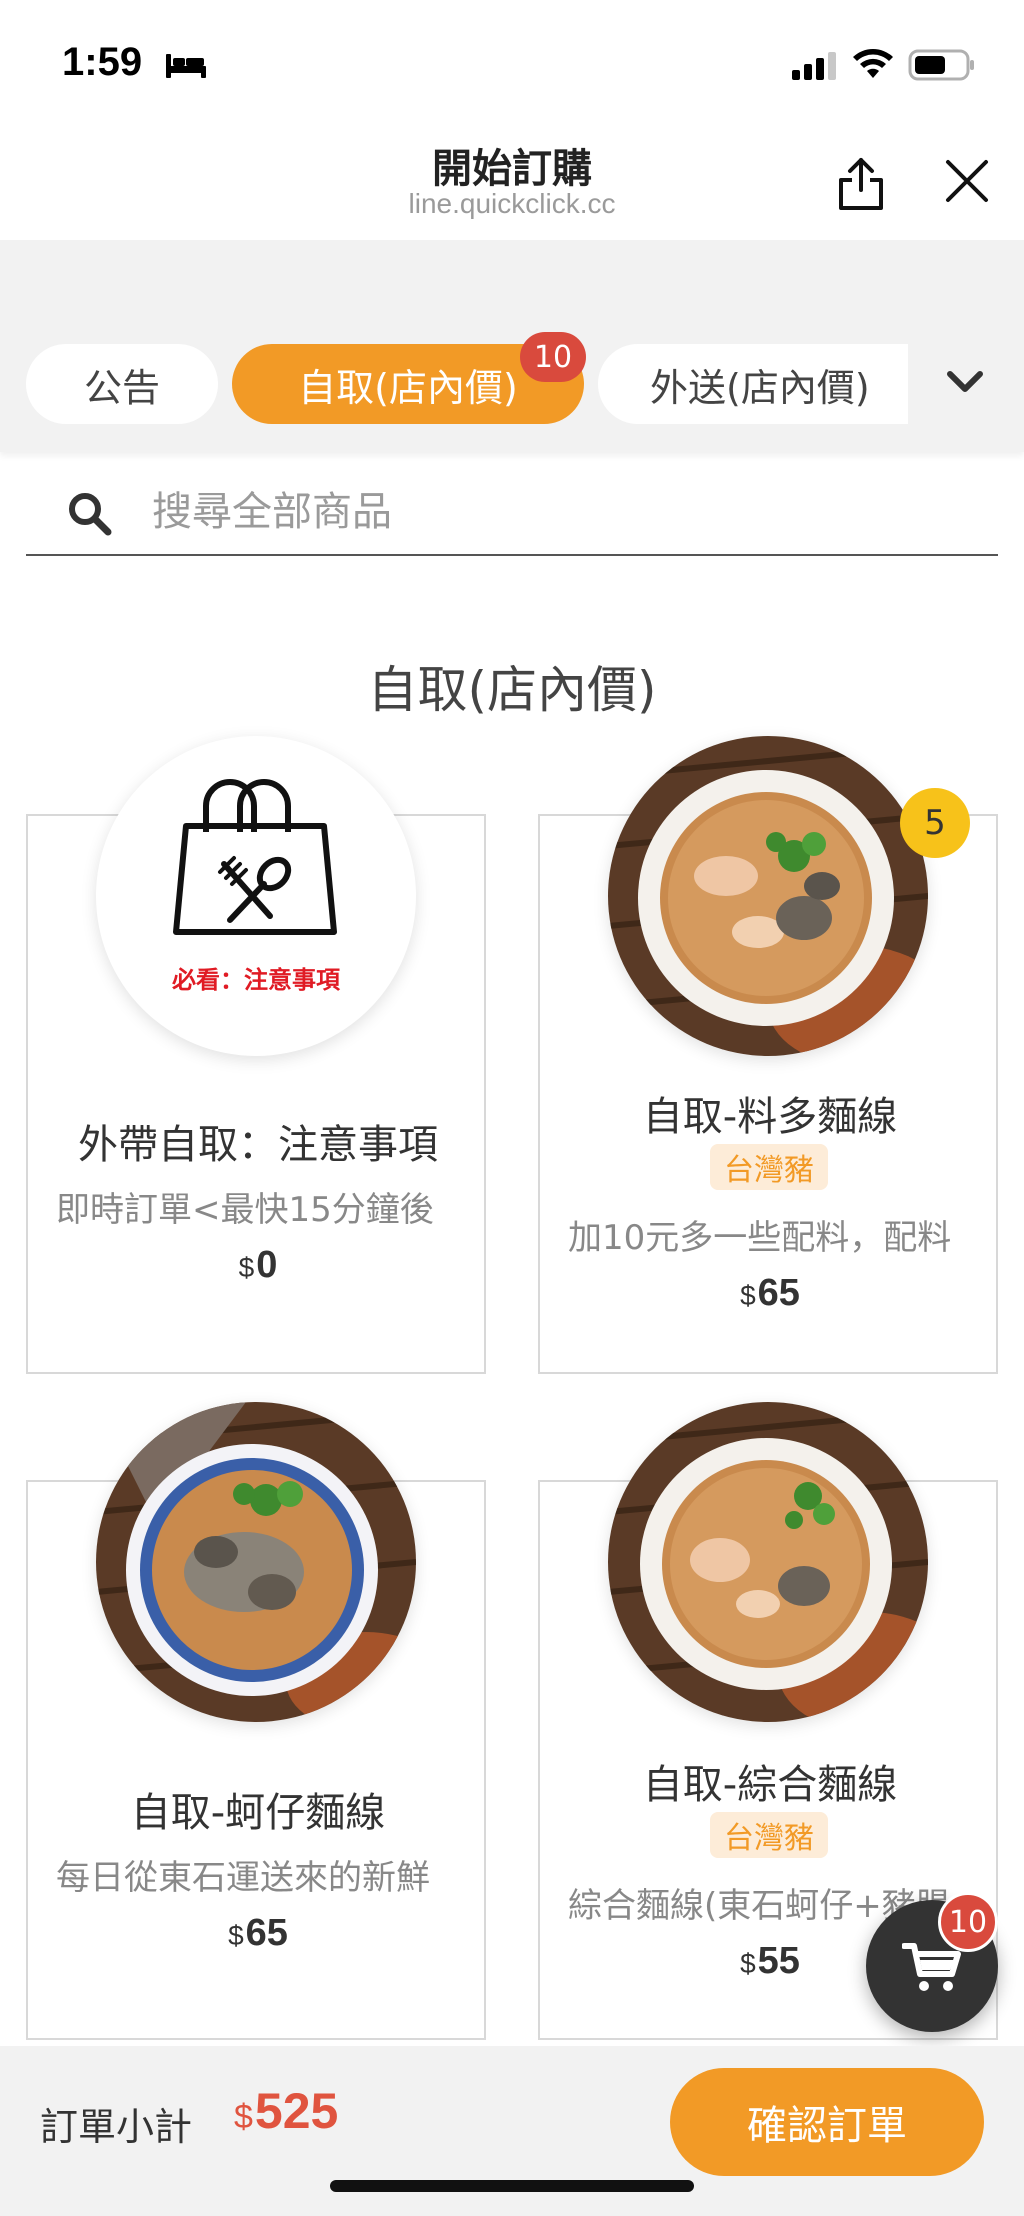 This screenshot has height=2216, width=1024. Describe the element at coordinates (861, 184) in the screenshot. I see `share-icon` at that location.